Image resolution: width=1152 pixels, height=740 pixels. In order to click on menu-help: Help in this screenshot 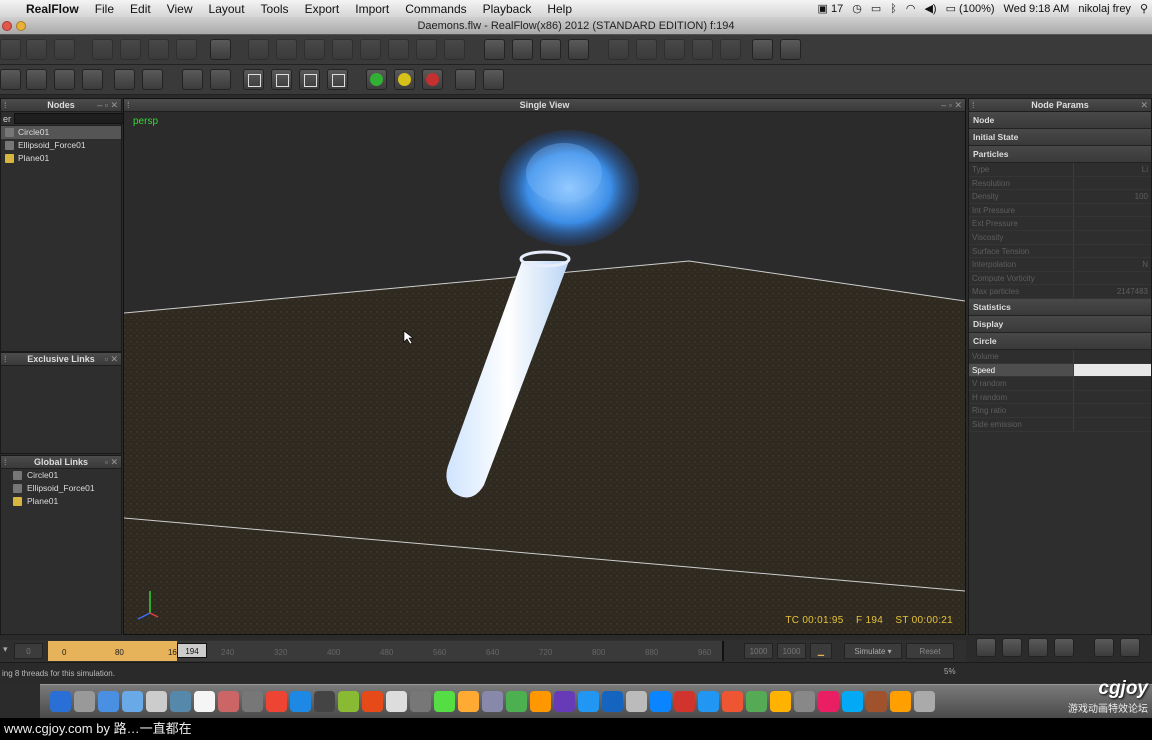, I will do `click(559, 9)`.